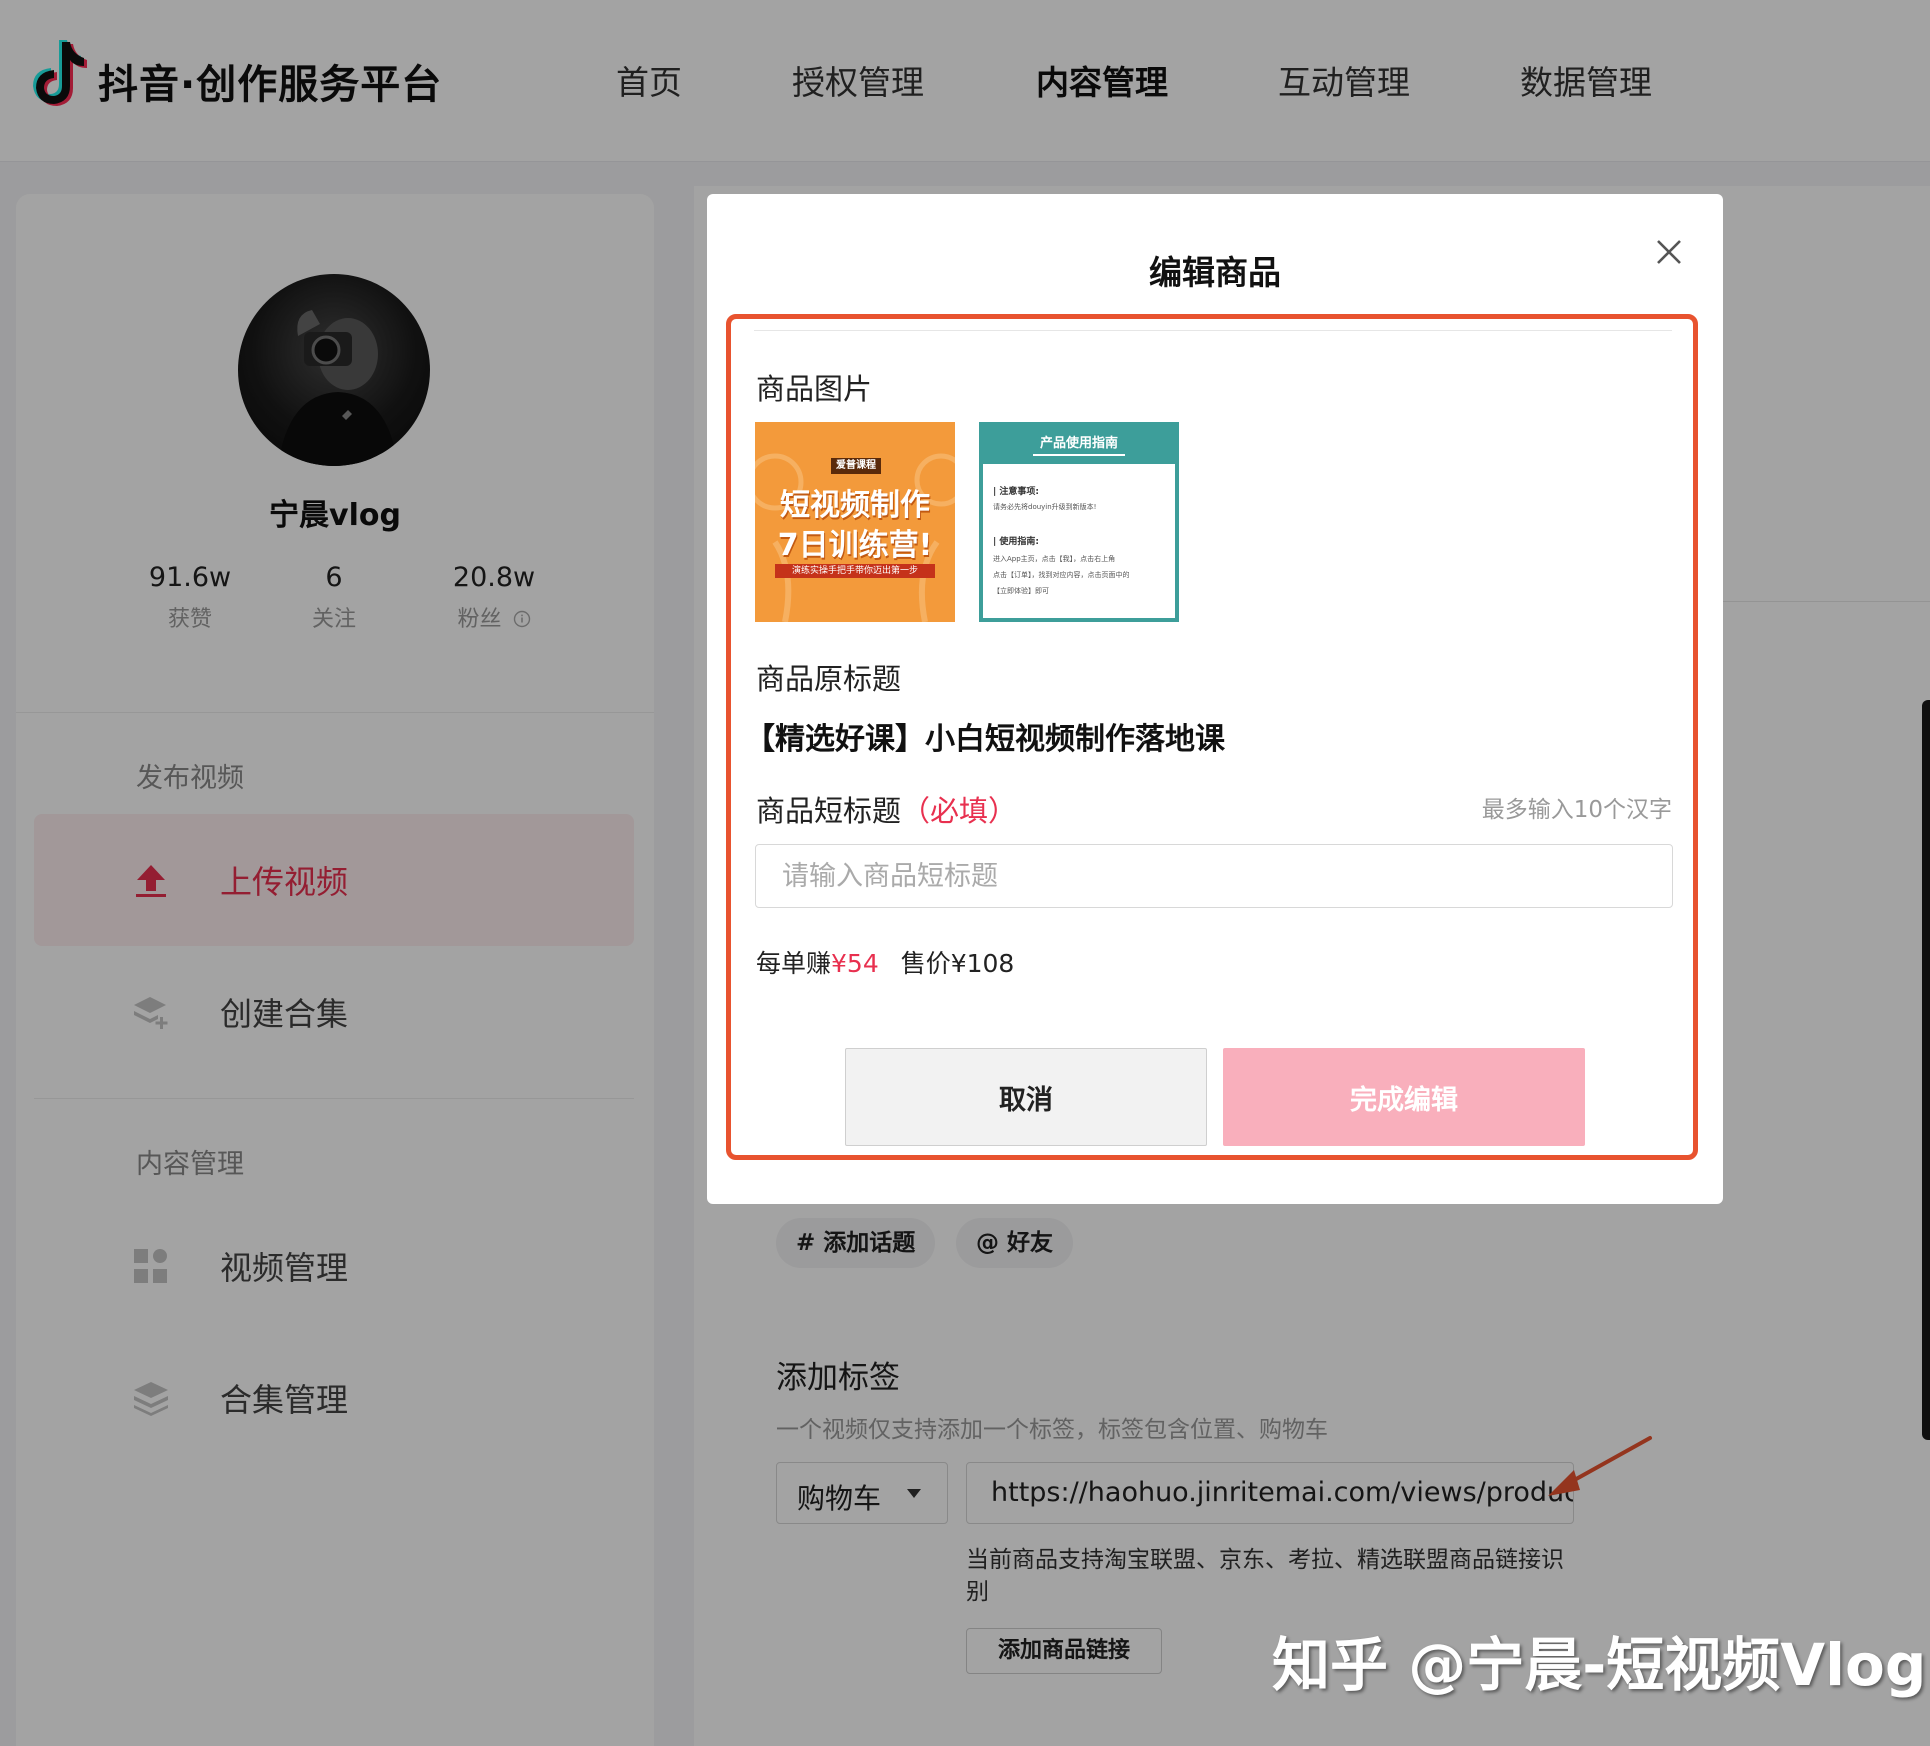 The height and width of the screenshot is (1746, 1930). I want to click on commission-line: 每单赚¥54 售价¥108, so click(885, 962).